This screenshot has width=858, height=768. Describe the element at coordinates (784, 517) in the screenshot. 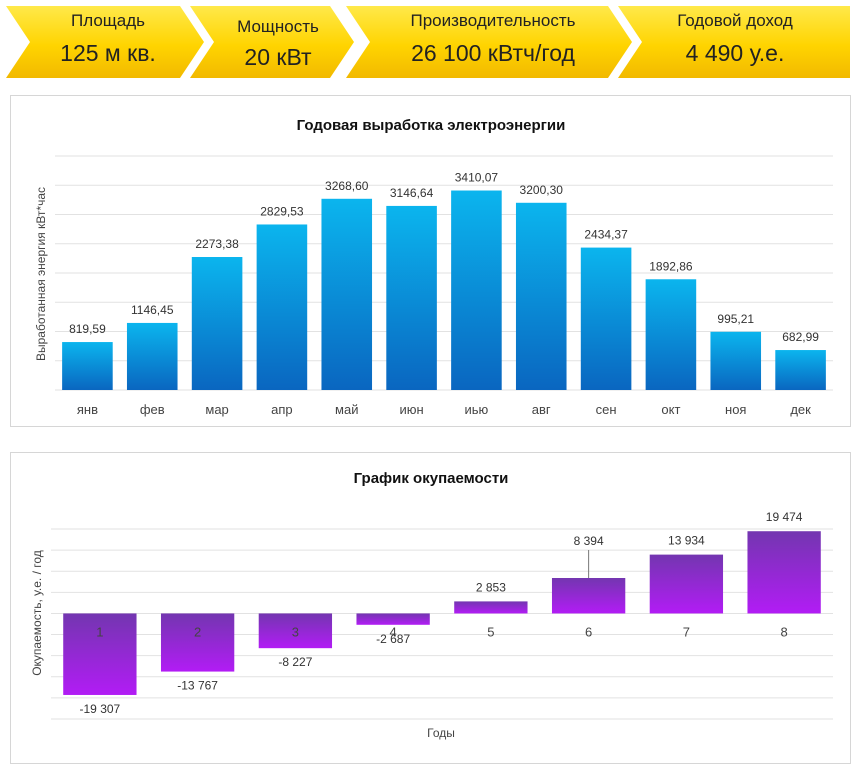

I see `data-label: 19 474` at that location.